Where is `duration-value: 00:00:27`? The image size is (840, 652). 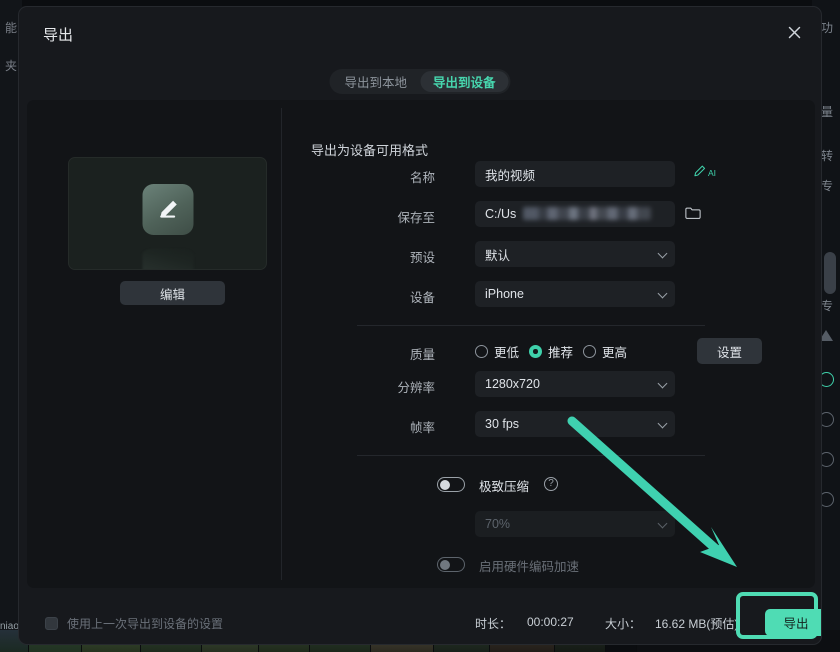
duration-value: 00:00:27 is located at coordinates (550, 622).